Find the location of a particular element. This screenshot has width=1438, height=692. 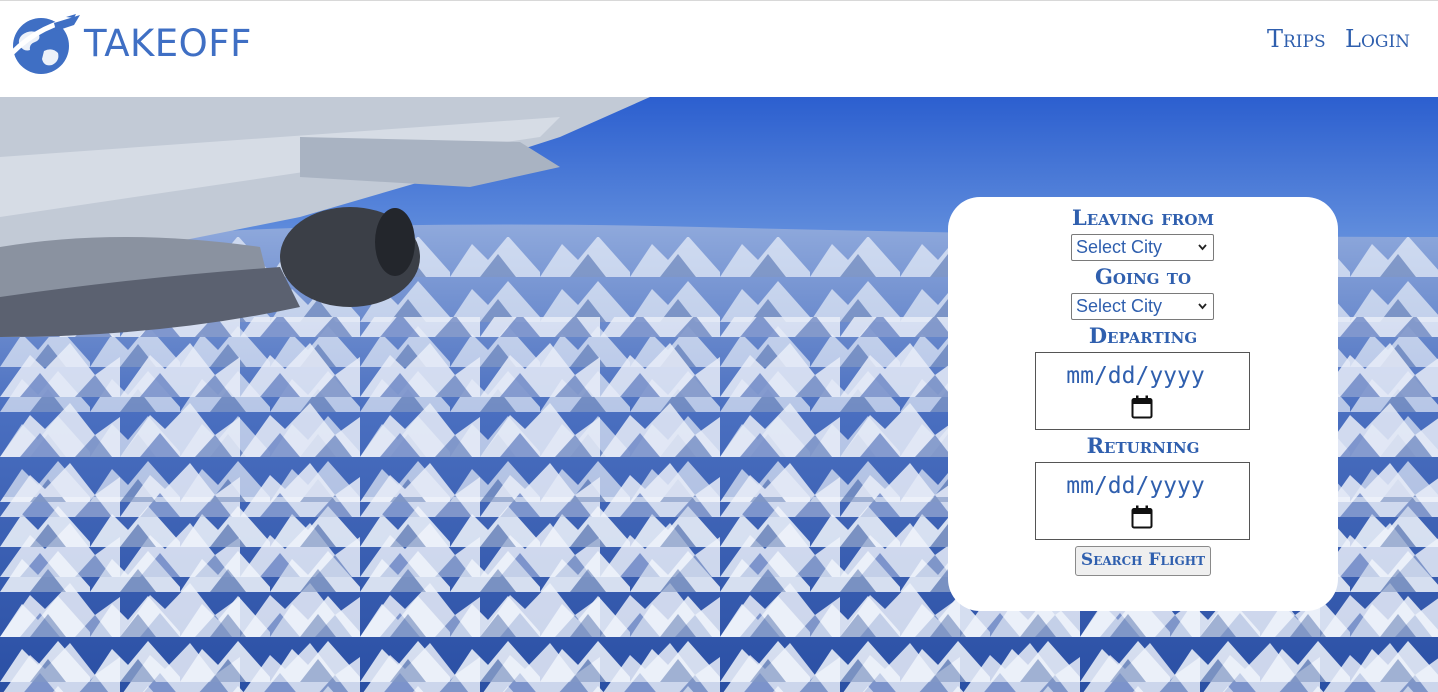

search-flight-button: Search Flight is located at coordinates (1143, 561).